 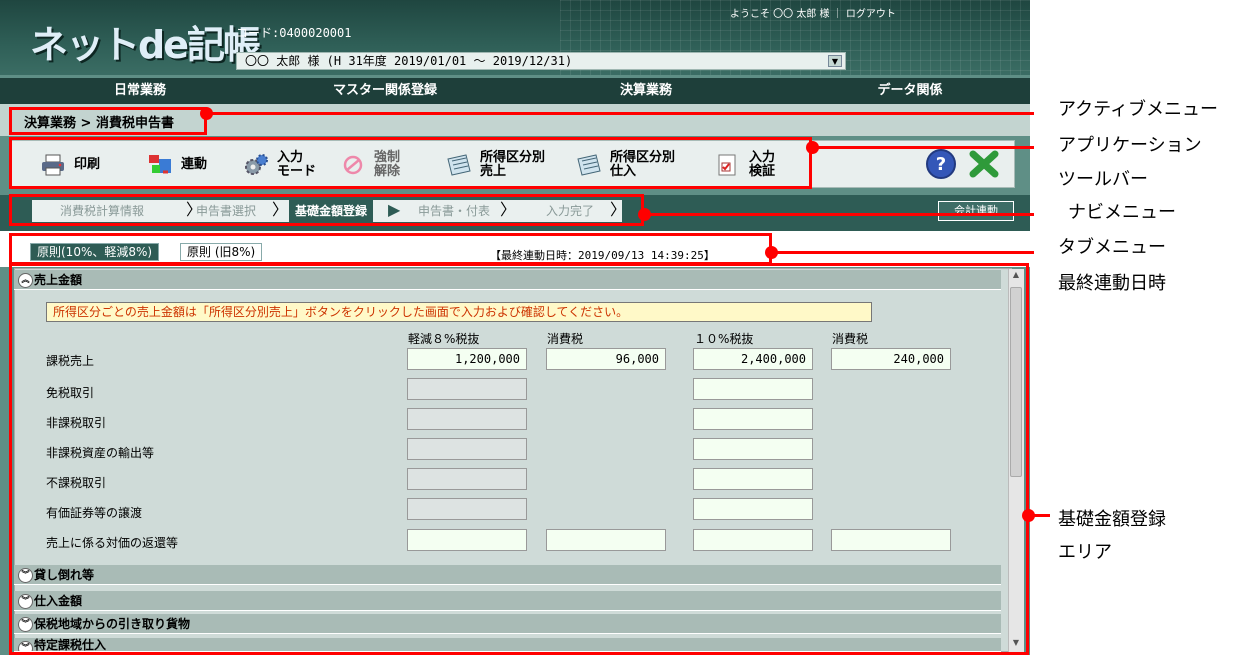 I want to click on navi-highlight, so click(x=326, y=210).